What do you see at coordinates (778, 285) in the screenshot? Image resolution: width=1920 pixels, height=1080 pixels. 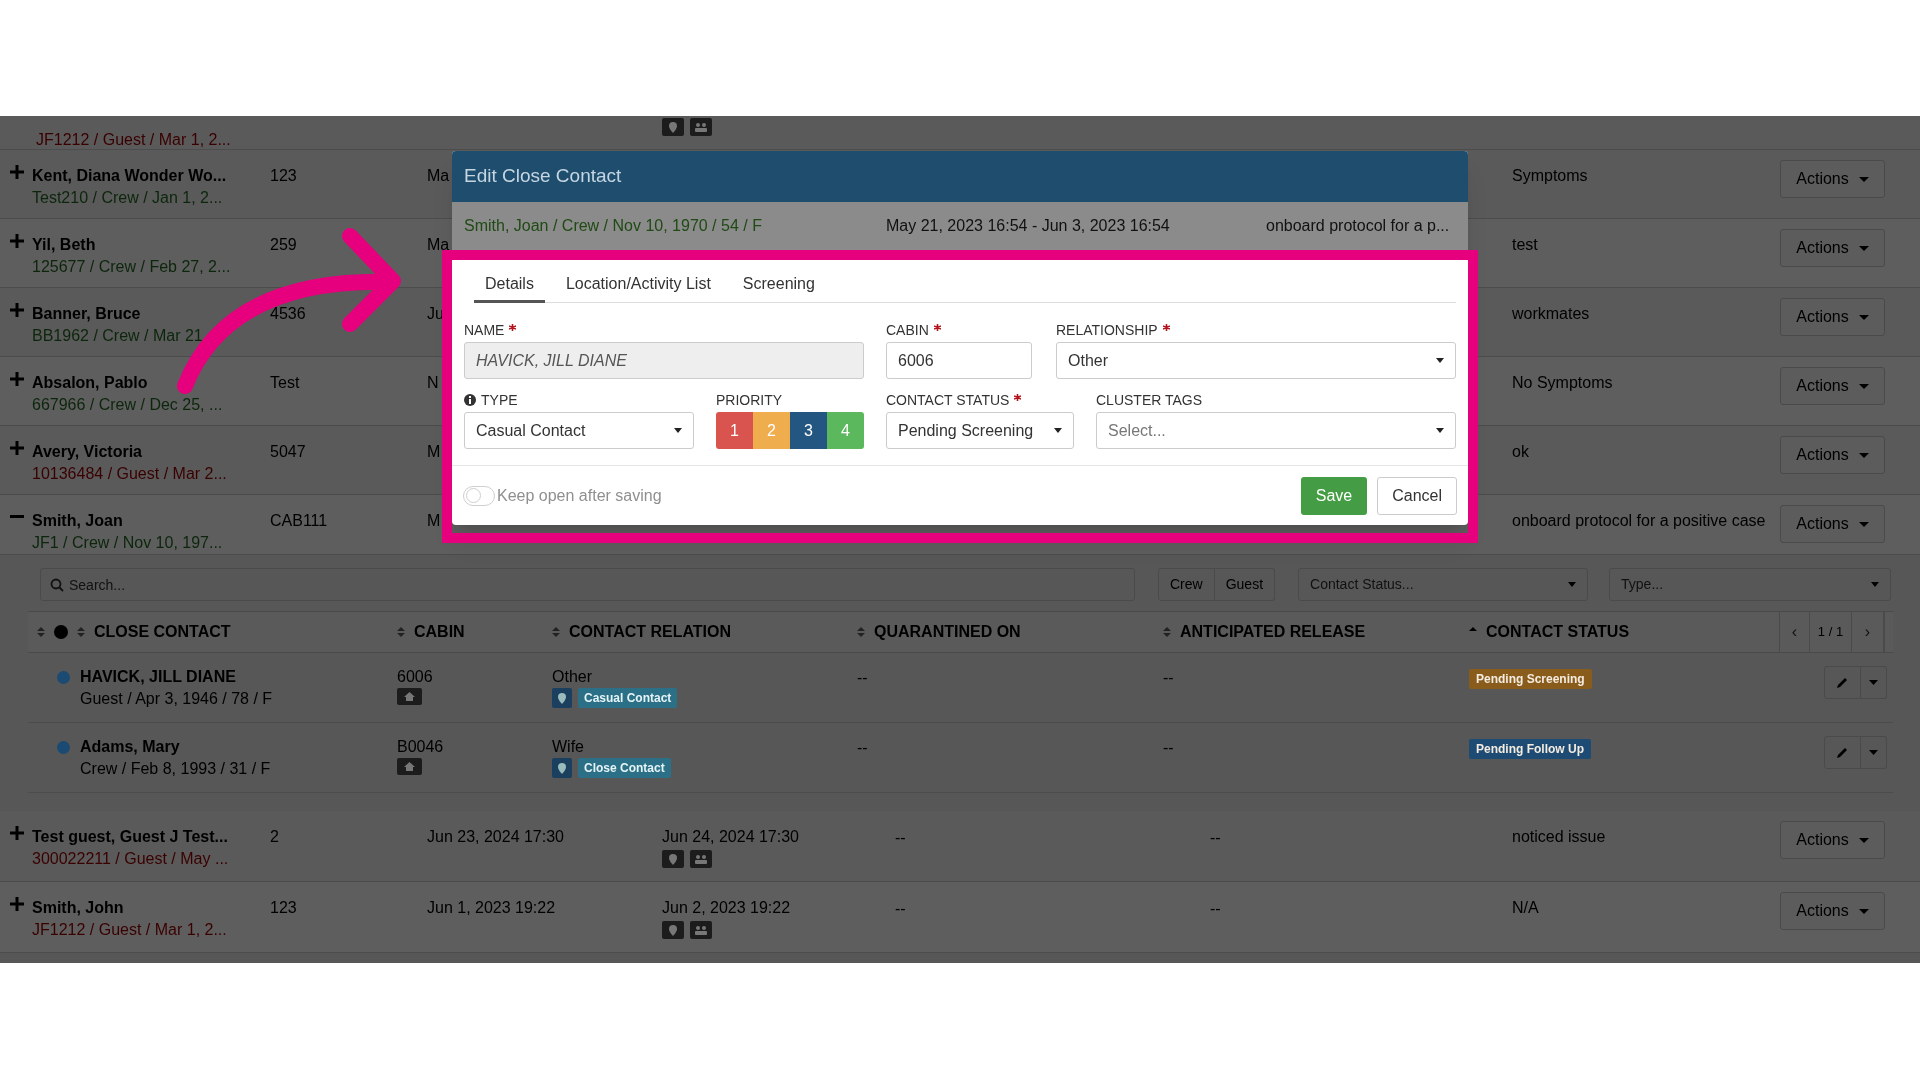 I see `tab: Screening` at bounding box center [778, 285].